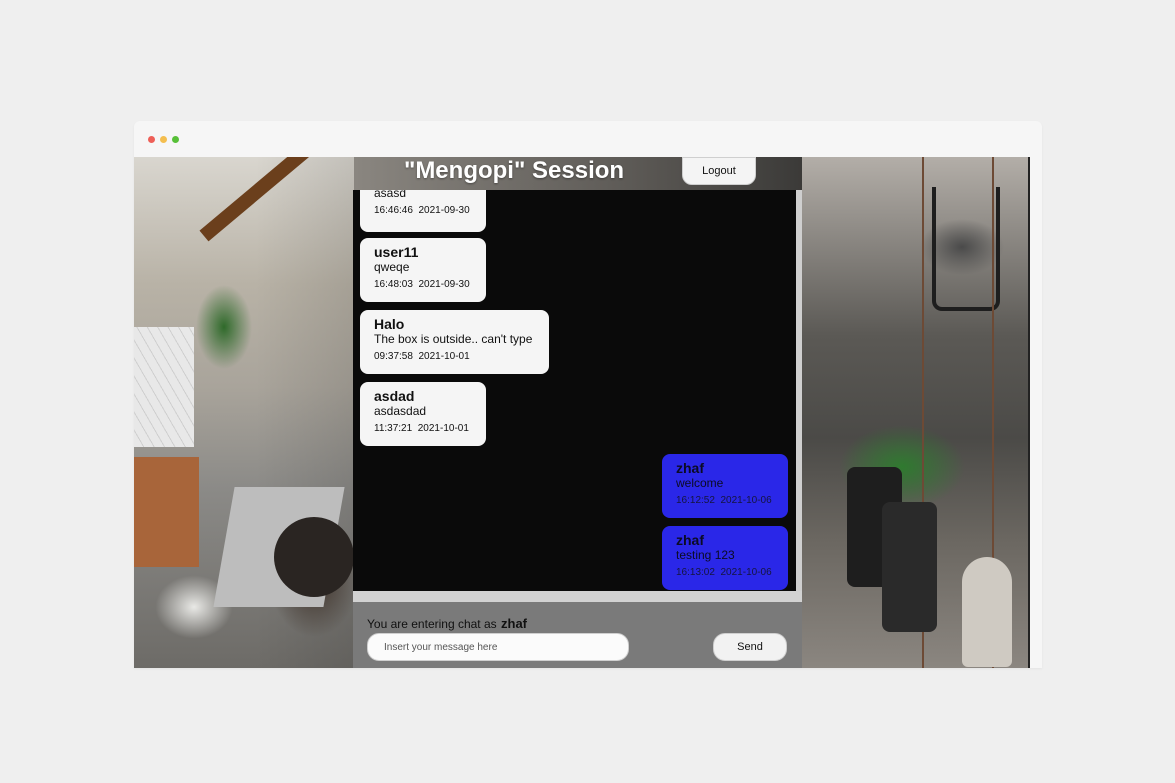 The image size is (1175, 783). Describe the element at coordinates (577, 596) in the screenshot. I see `chat-divider` at that location.